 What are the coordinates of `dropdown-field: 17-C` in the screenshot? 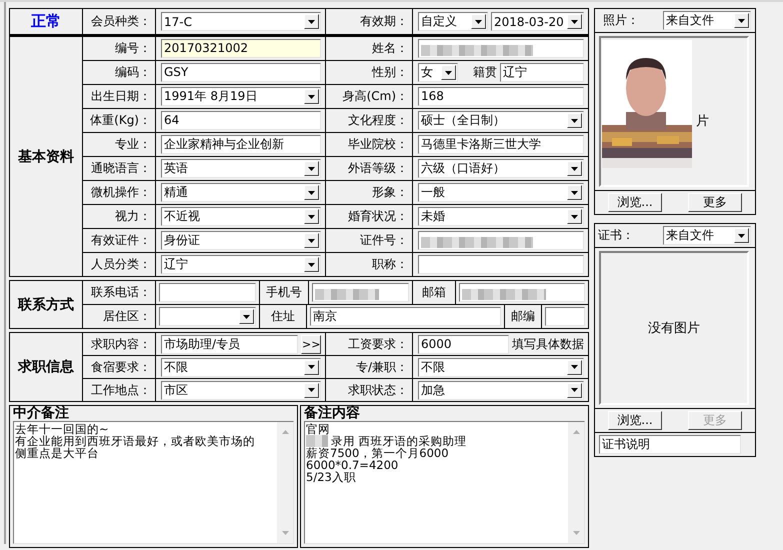 It's located at (241, 21).